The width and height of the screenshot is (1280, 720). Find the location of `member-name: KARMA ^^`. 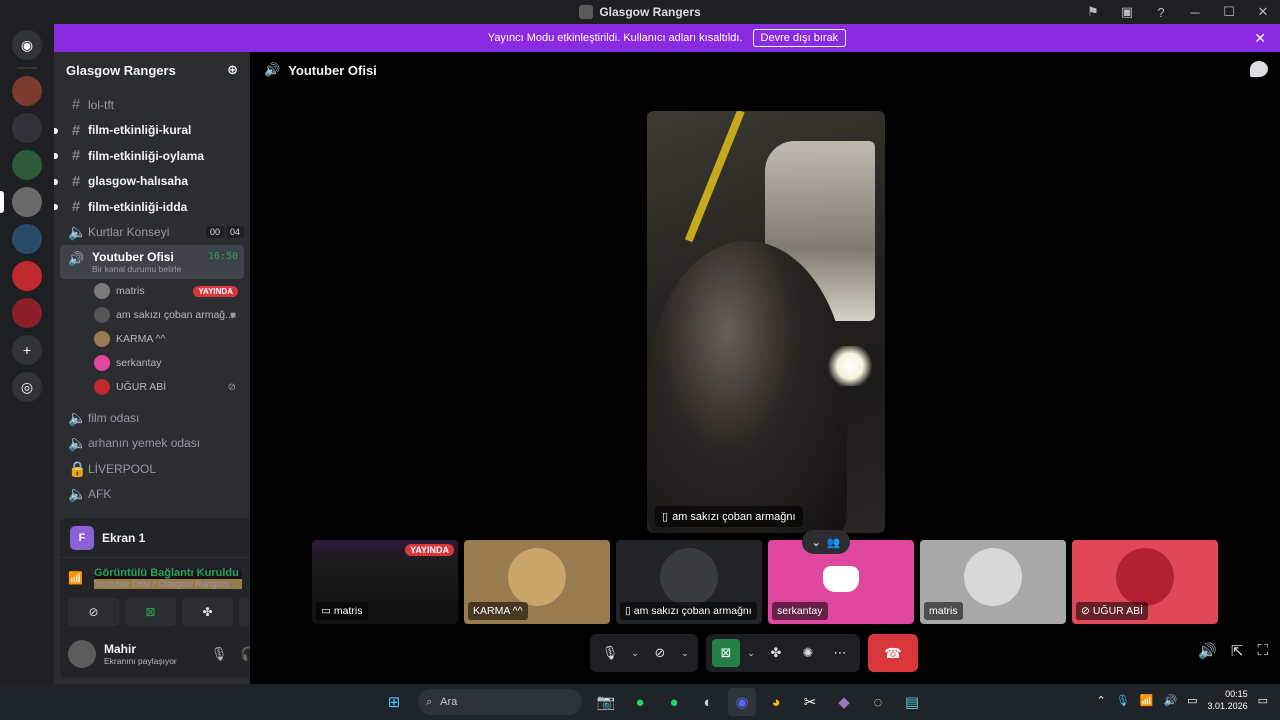

member-name: KARMA ^^ is located at coordinates (141, 339).